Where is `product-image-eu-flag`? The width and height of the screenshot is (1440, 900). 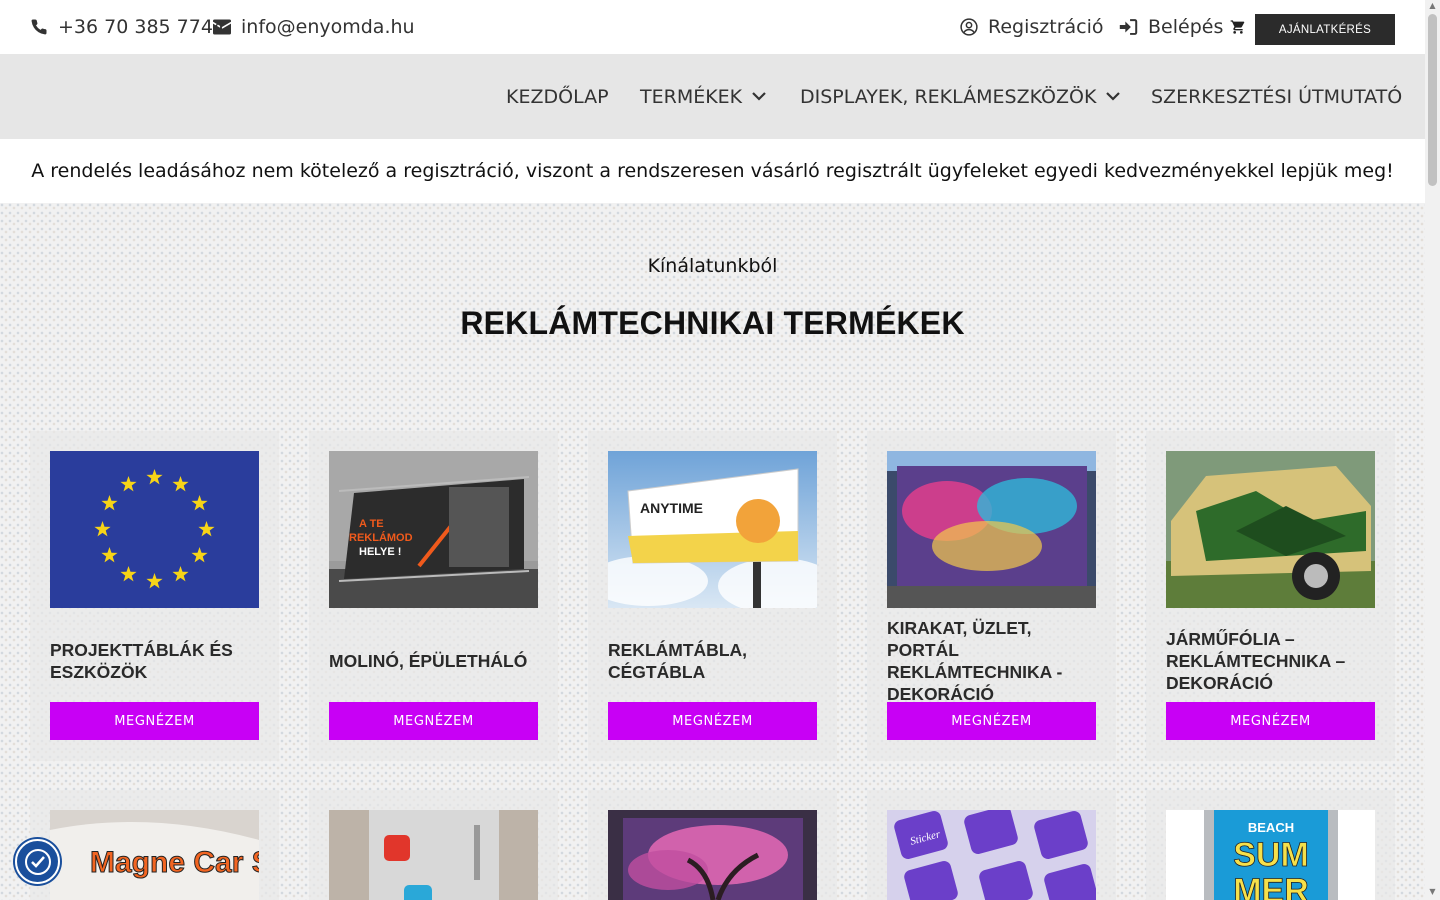 product-image-eu-flag is located at coordinates (154, 529).